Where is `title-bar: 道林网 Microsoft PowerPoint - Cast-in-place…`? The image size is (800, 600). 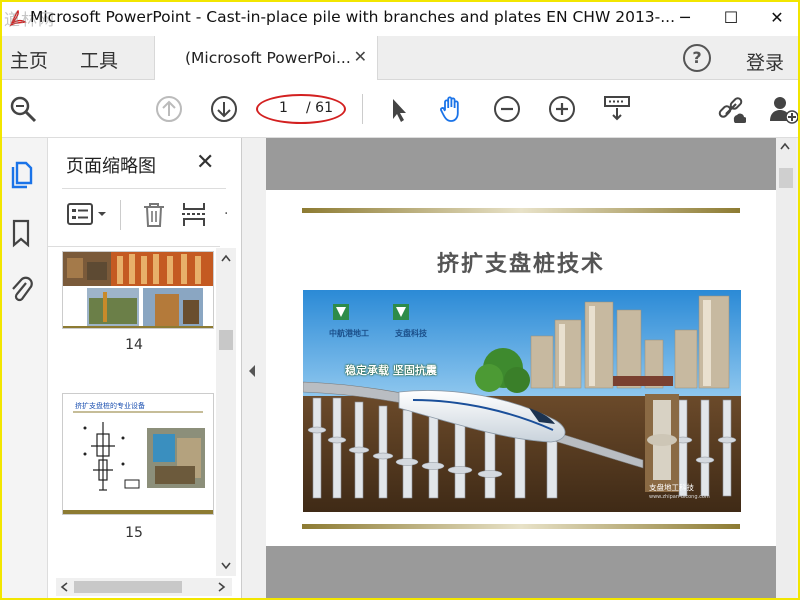 title-bar: 道林网 Microsoft PowerPoint - Cast-in-place… is located at coordinates (400, 18).